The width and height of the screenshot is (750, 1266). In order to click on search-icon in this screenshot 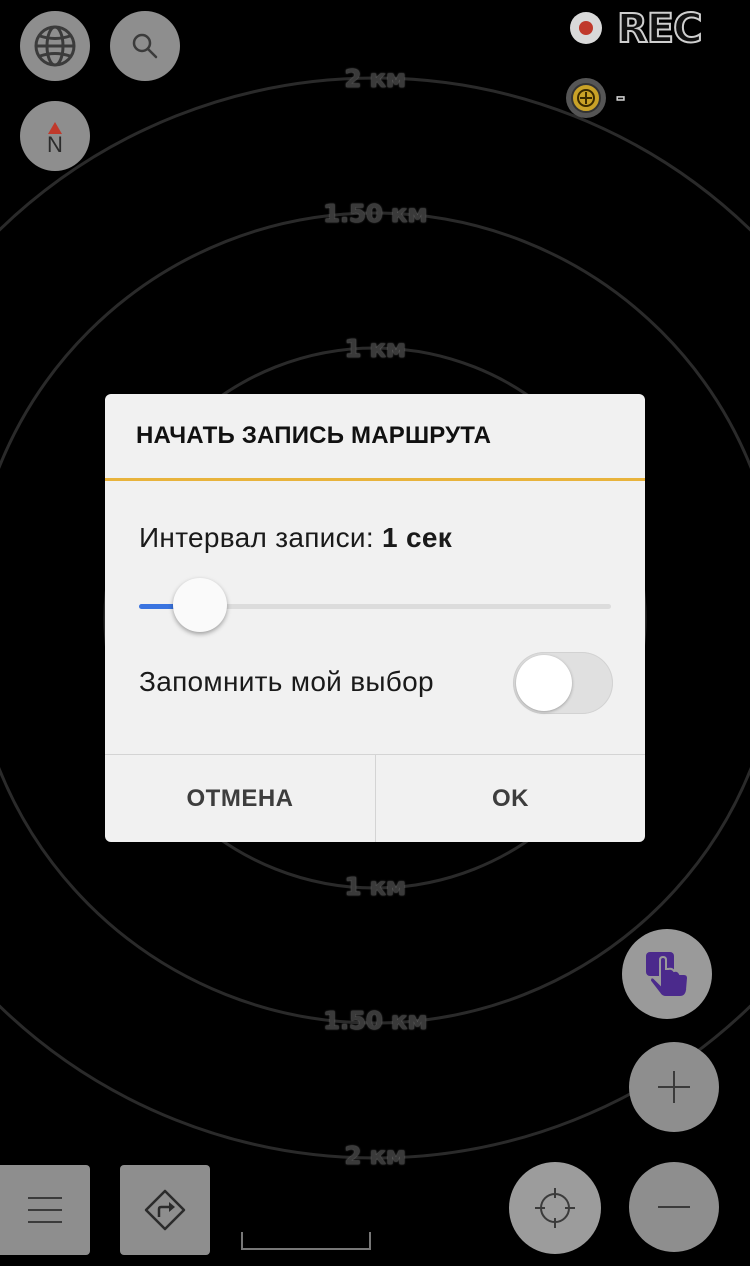, I will do `click(145, 46)`.